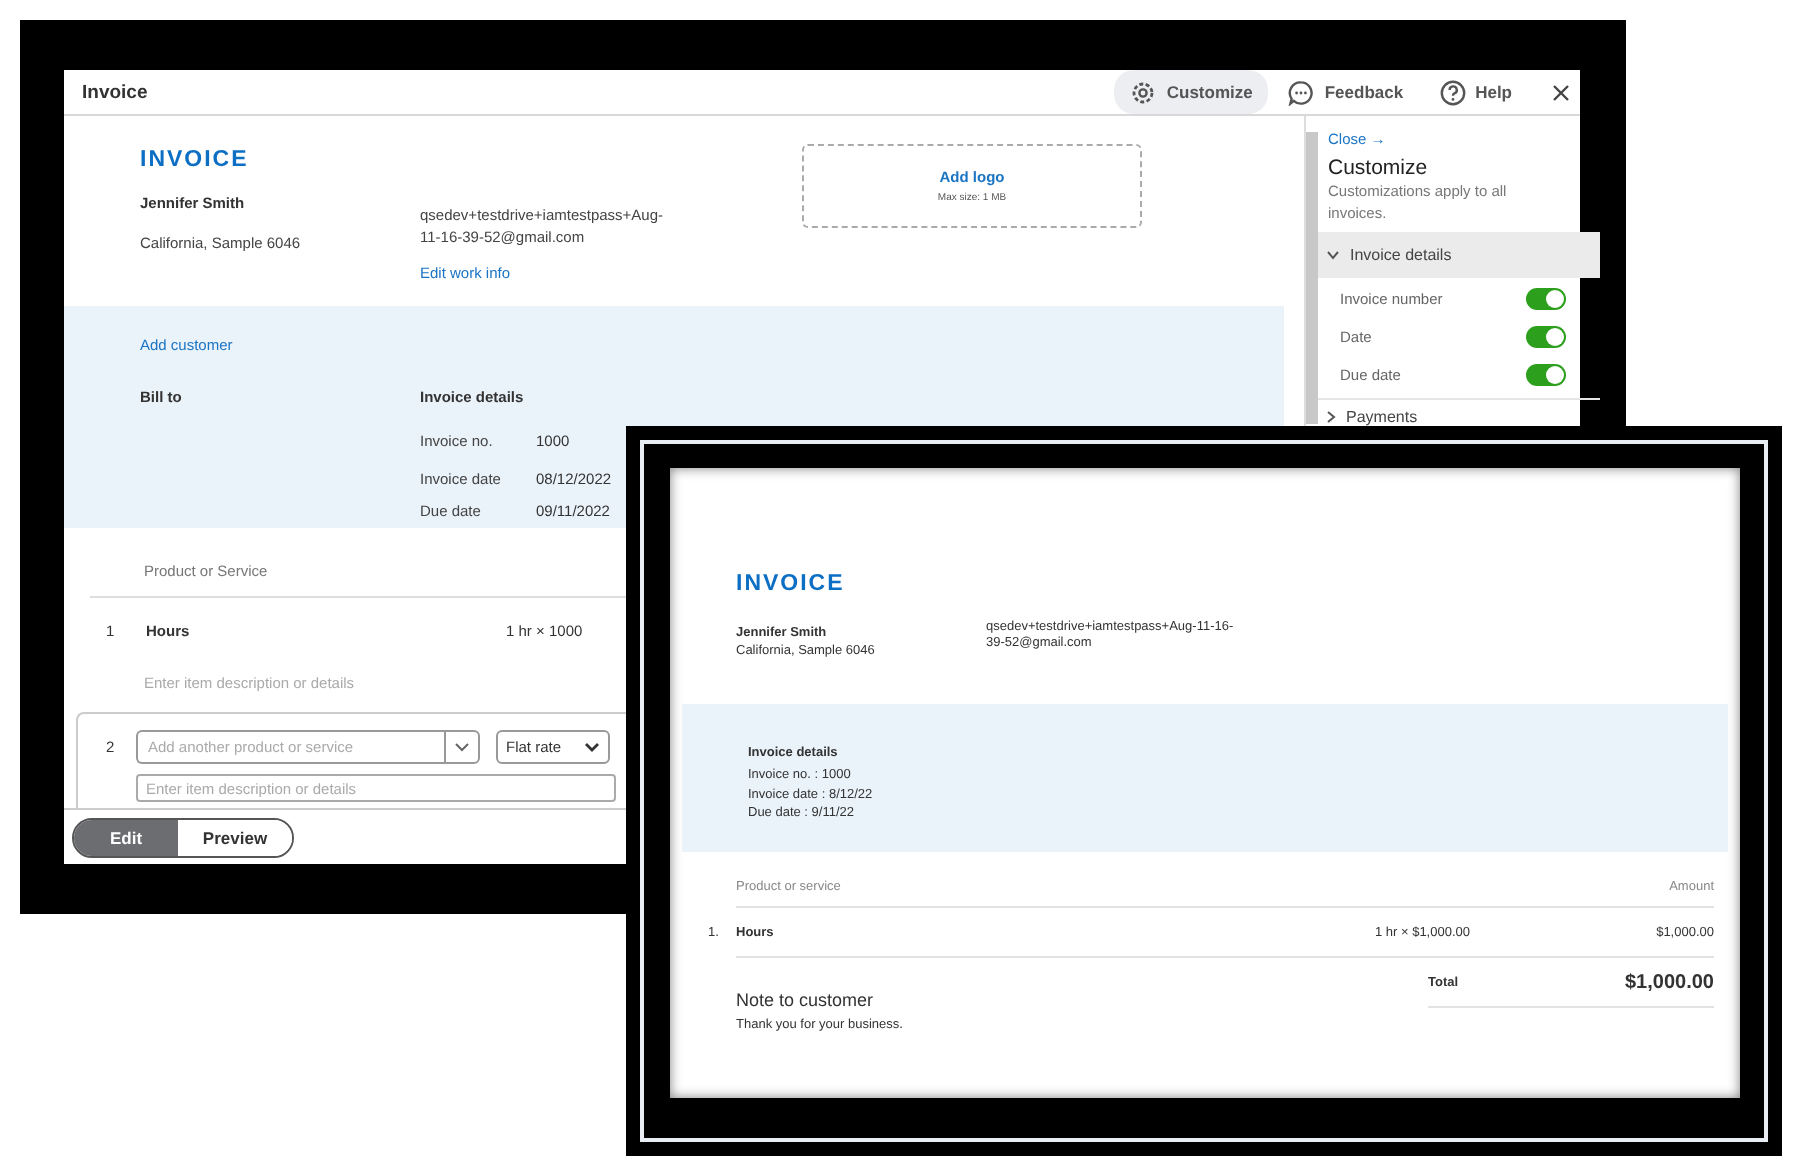 The image size is (1796, 1168). I want to click on section-header: Invoice details, so click(1459, 255).